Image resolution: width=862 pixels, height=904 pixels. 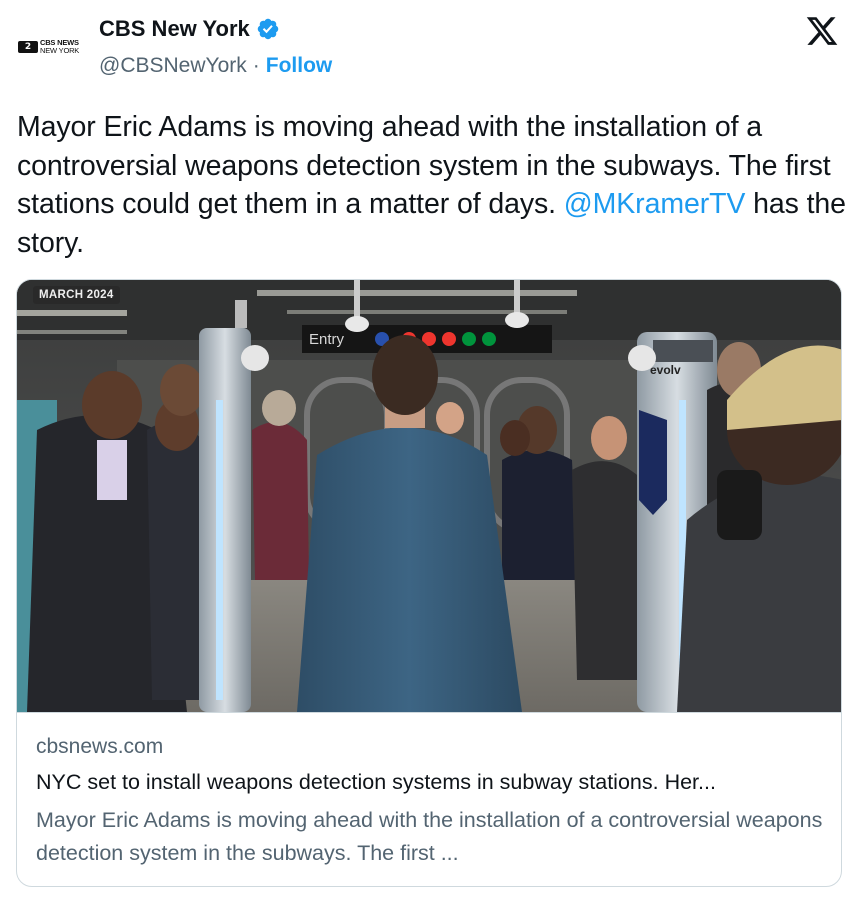 What do you see at coordinates (173, 66) in the screenshot?
I see `handle: @CBSNewYork` at bounding box center [173, 66].